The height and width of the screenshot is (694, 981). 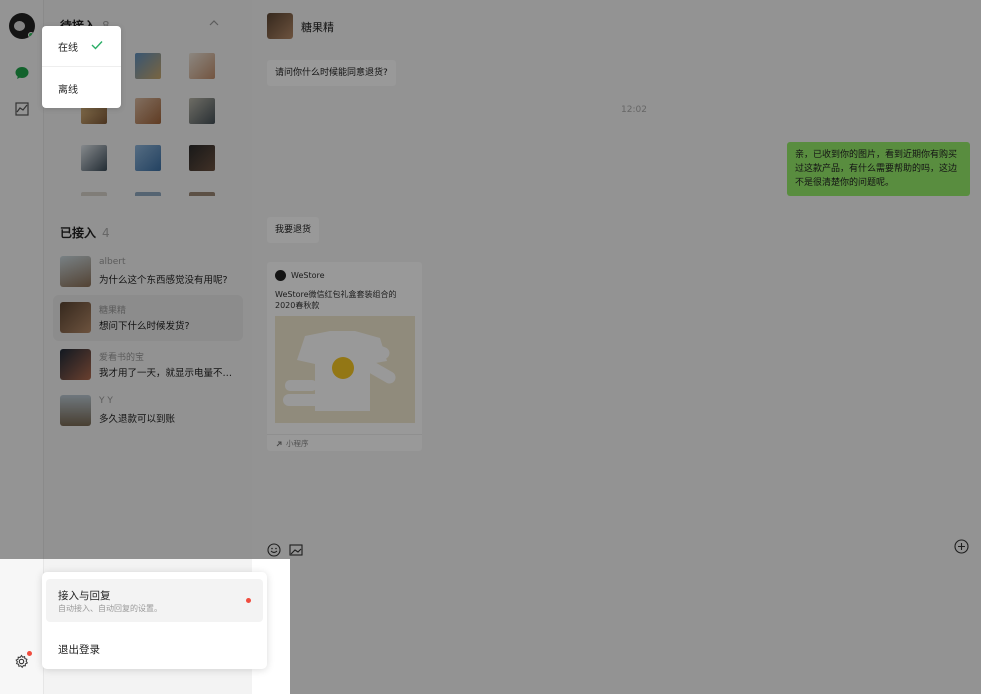 What do you see at coordinates (22, 626) in the screenshot?
I see `rail-bottom` at bounding box center [22, 626].